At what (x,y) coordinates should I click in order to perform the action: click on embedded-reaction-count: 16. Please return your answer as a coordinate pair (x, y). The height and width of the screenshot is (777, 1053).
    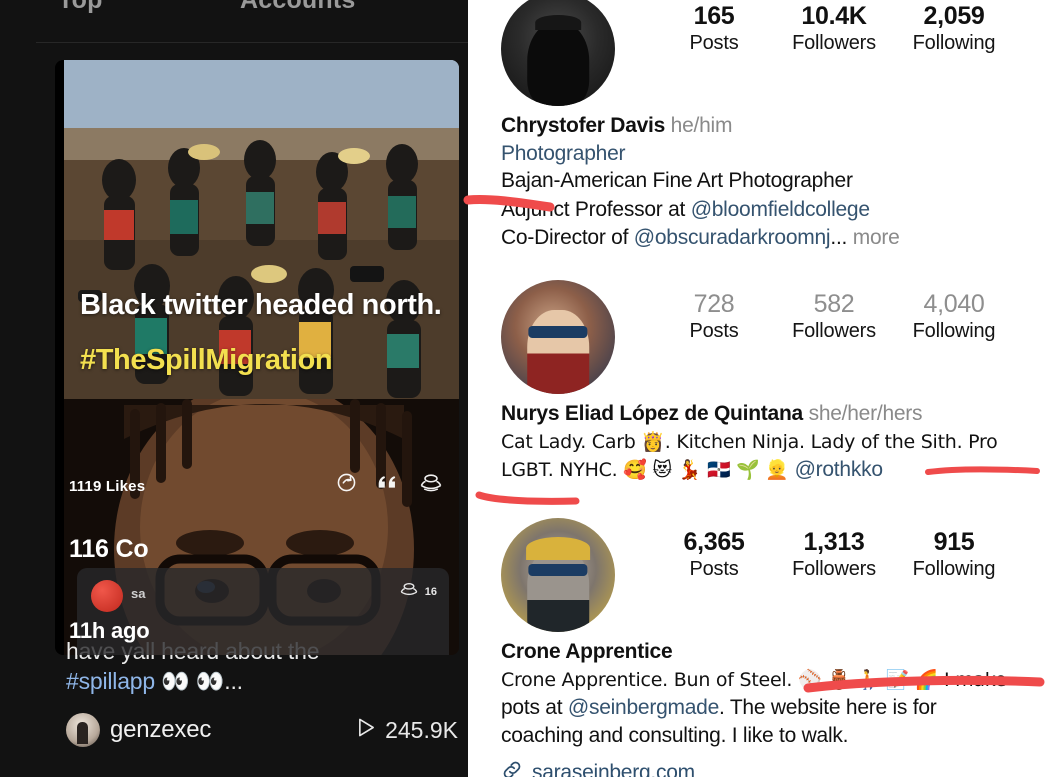
    Looking at the image, I should click on (418, 591).